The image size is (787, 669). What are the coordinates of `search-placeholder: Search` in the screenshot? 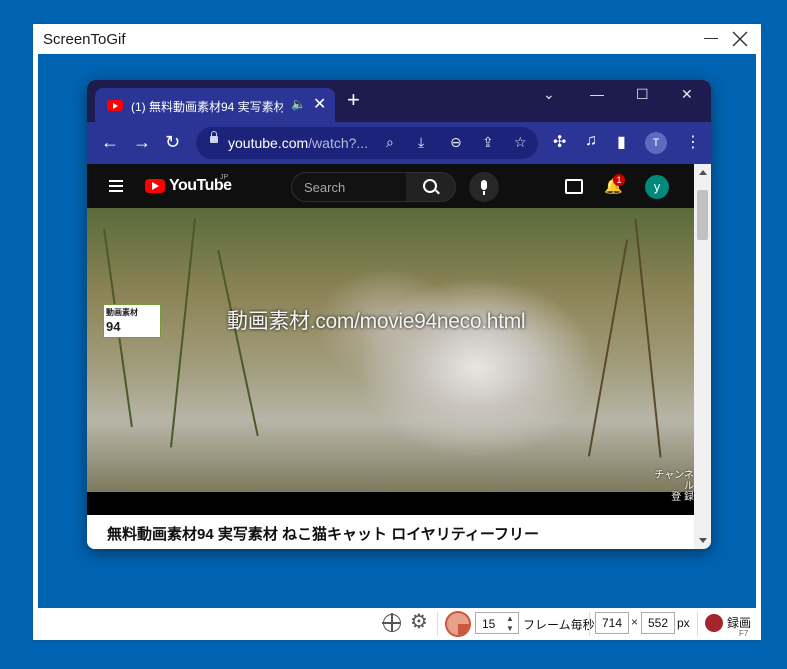 It's located at (325, 187).